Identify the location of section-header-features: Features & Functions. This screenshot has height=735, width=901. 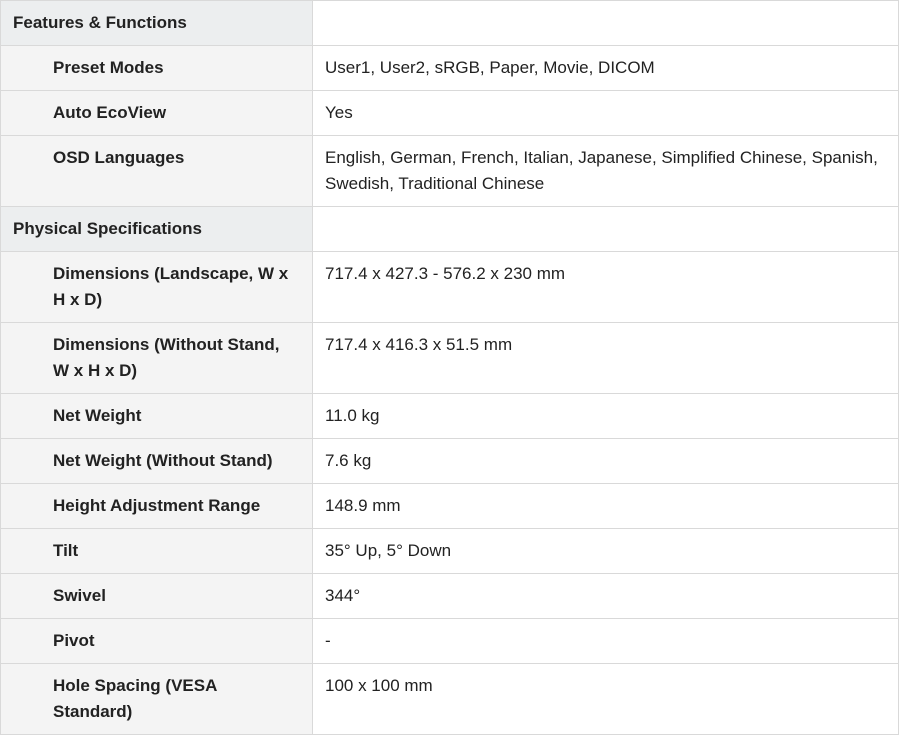
(449, 23).